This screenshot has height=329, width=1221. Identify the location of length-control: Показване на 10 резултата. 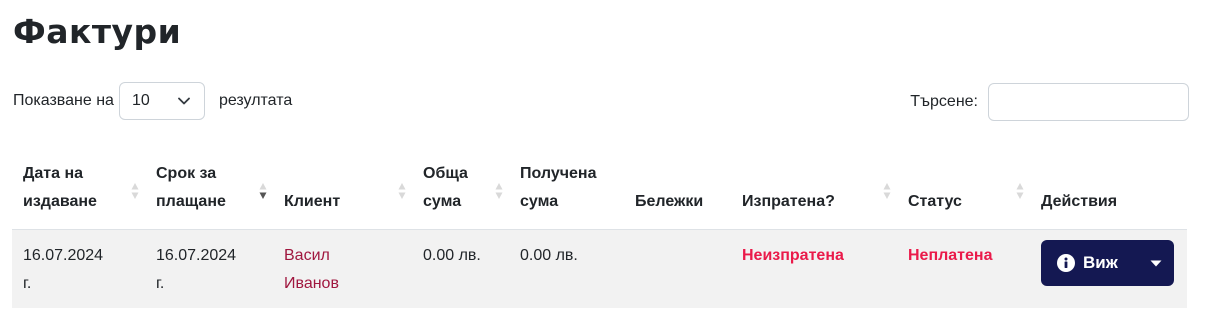
(152, 101).